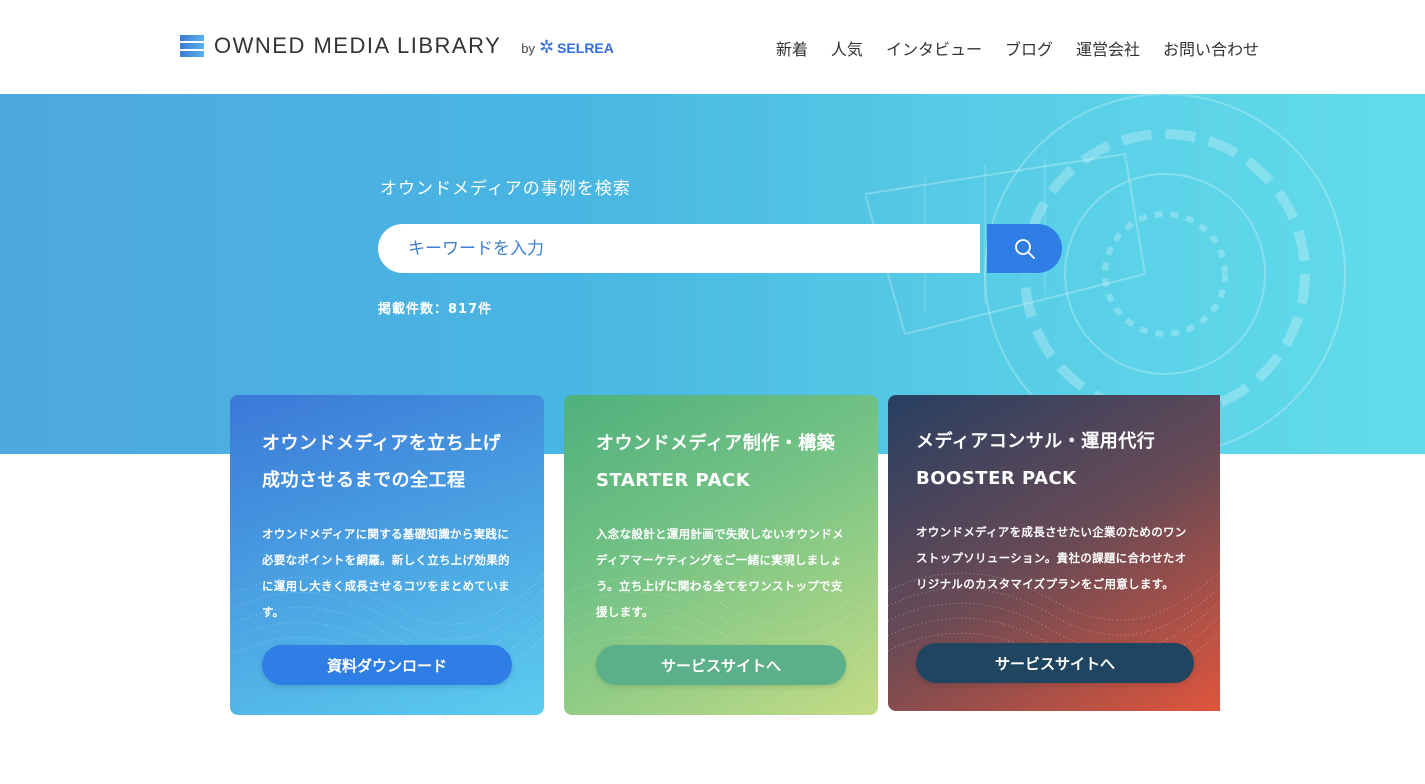 This screenshot has height=784, width=1425. I want to click on nav-company: 運営会社, so click(1108, 48).